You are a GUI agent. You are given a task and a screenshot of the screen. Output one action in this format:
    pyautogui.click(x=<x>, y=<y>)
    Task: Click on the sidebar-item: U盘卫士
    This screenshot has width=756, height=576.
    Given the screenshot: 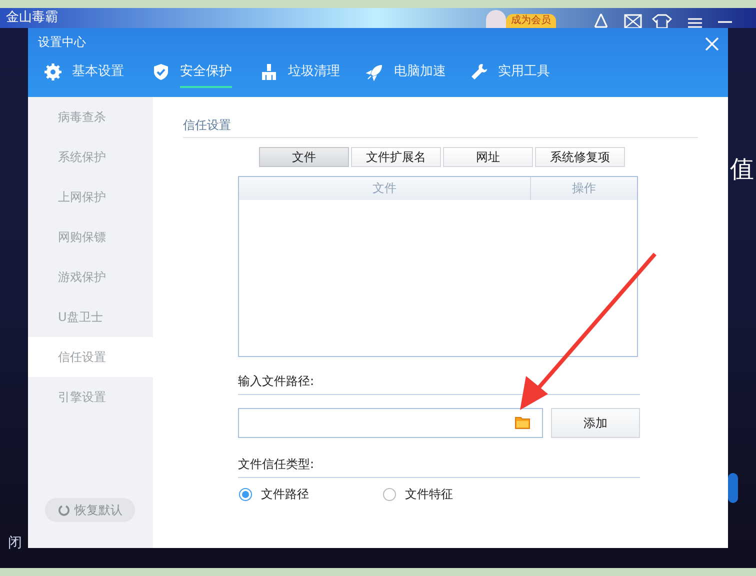 What is the action you would take?
    pyautogui.click(x=90, y=317)
    